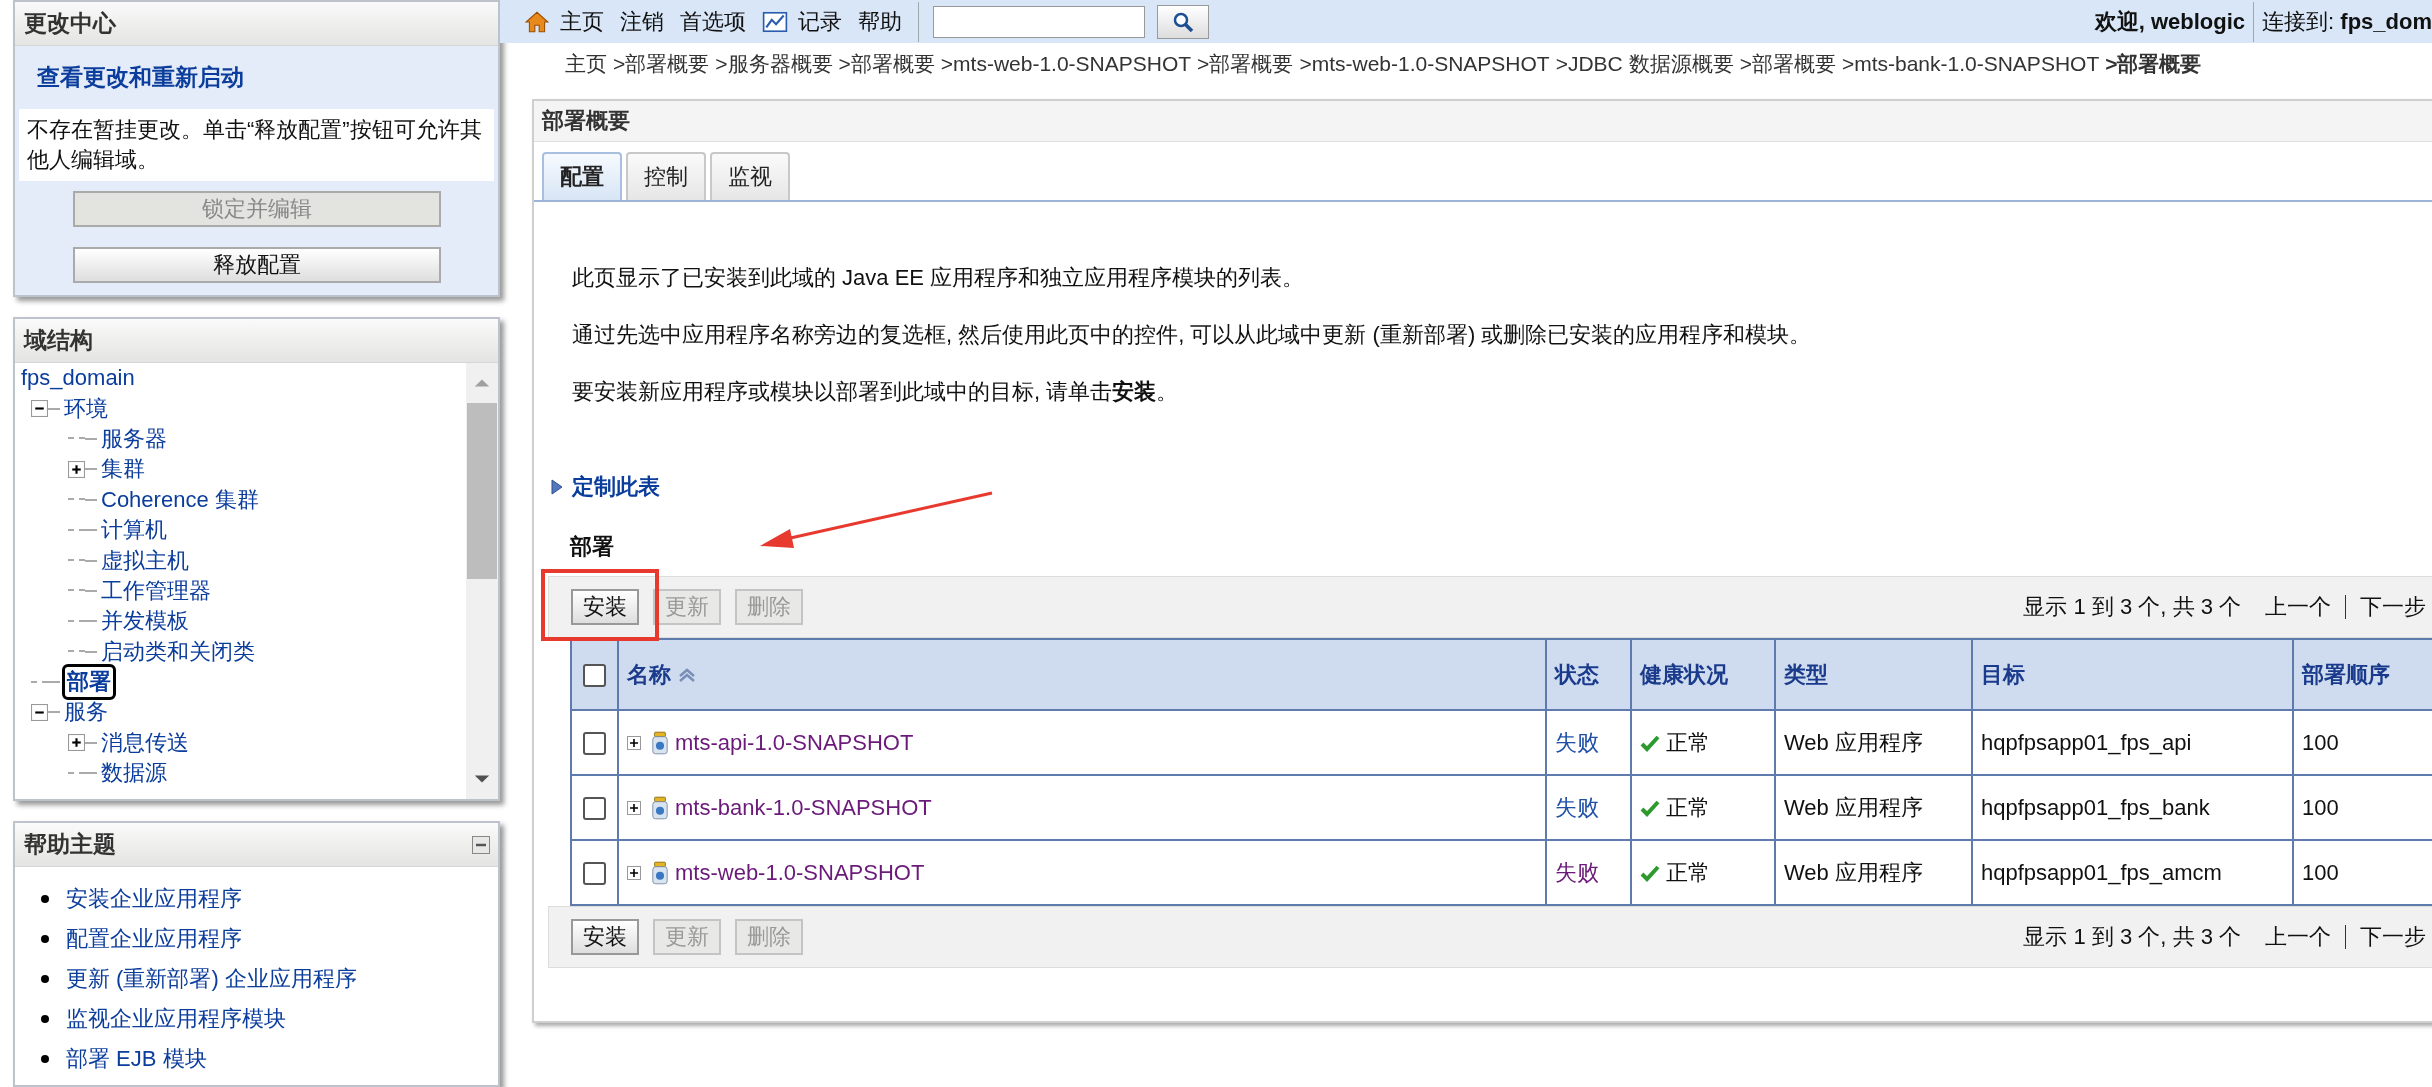 Image resolution: width=2432 pixels, height=1087 pixels. Describe the element at coordinates (586, 64) in the screenshot. I see `breadcrumb-link: 主页` at that location.